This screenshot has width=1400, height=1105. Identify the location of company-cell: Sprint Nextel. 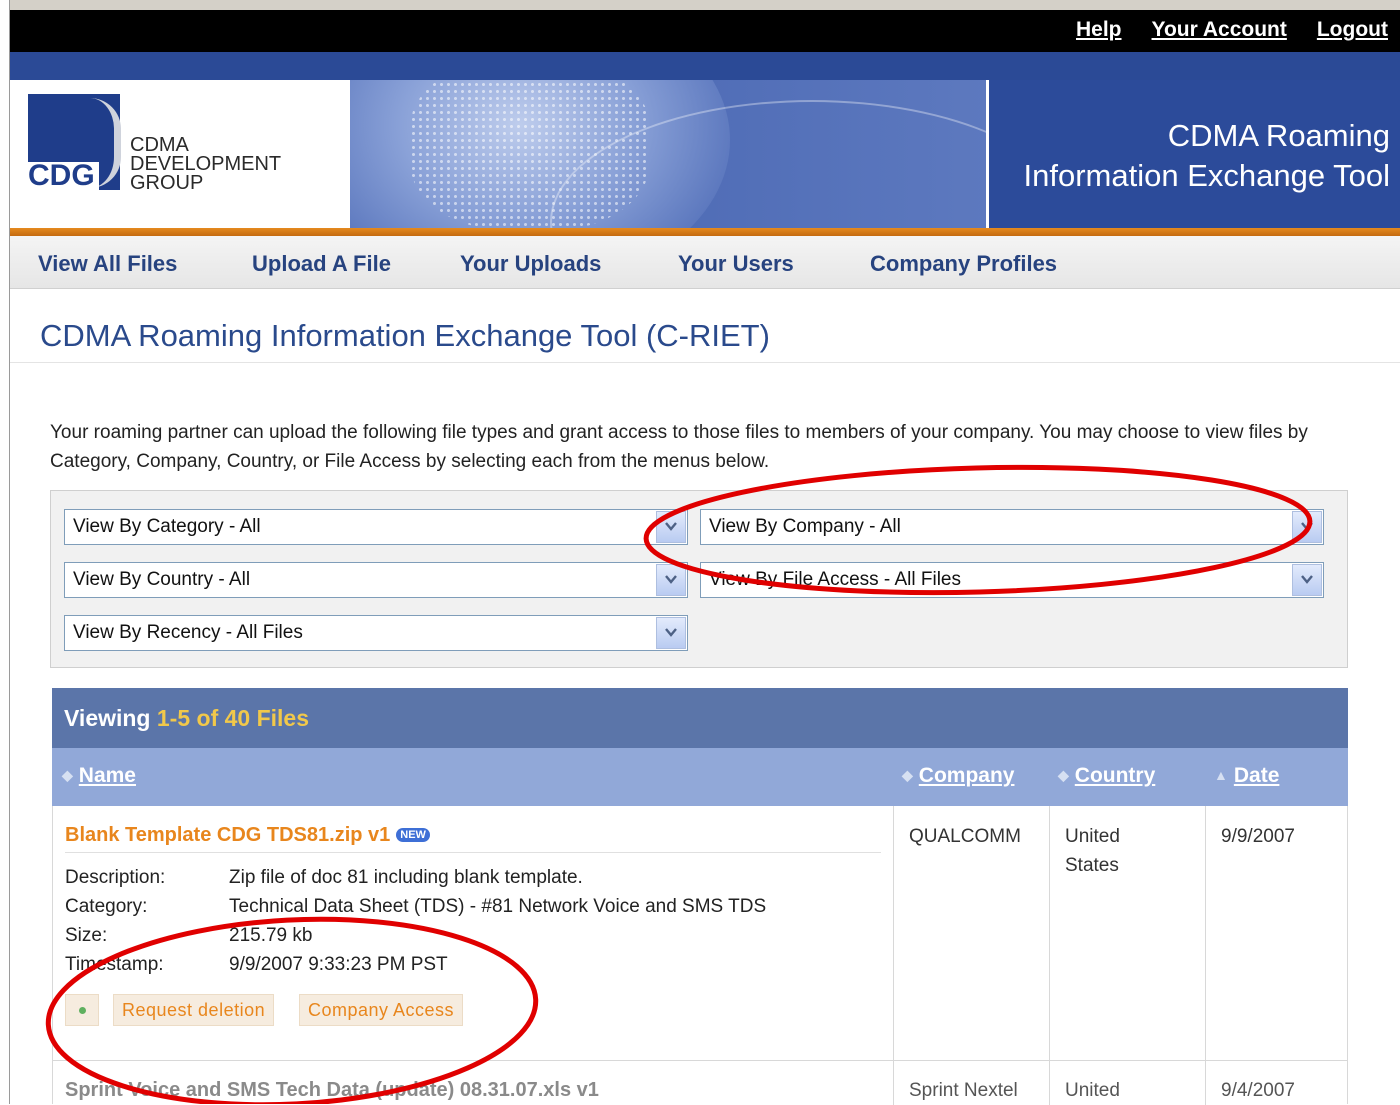
(963, 1090).